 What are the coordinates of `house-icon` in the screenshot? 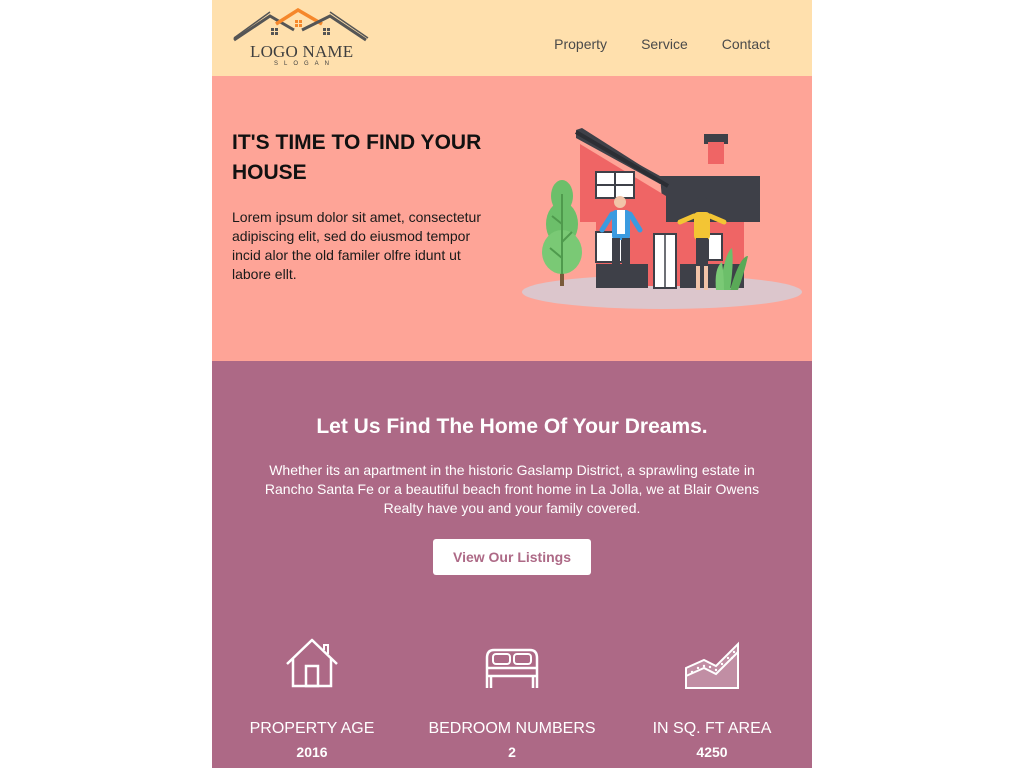 It's located at (312, 663).